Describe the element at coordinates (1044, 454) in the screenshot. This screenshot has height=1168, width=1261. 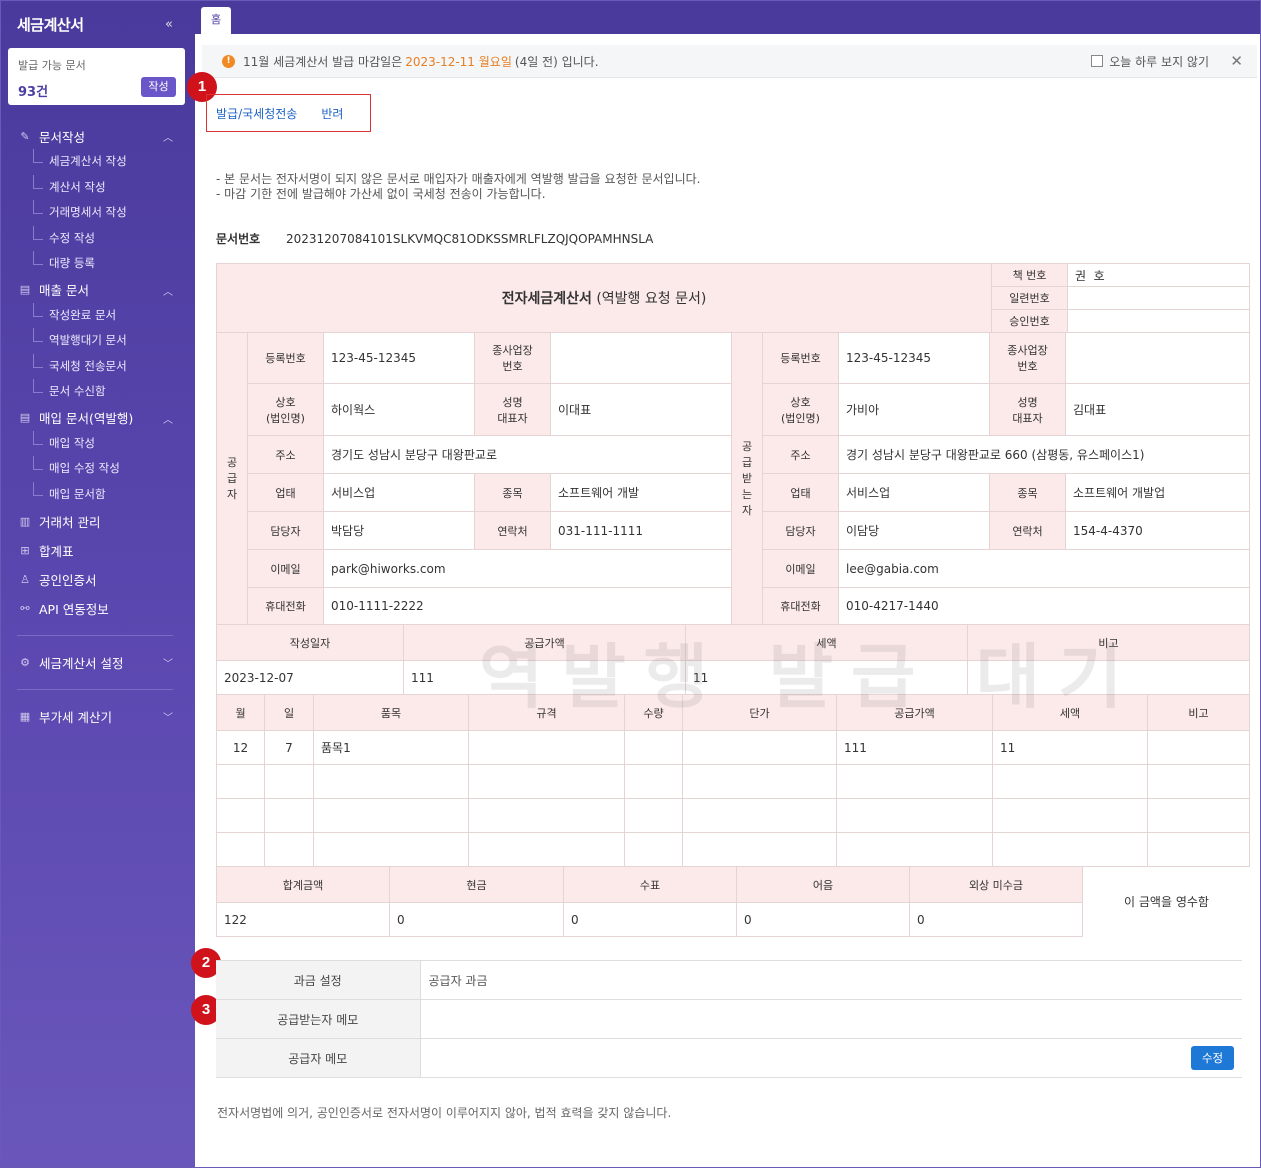
I see `receiver-addr-value: 경기 성남시 분당구 대왕판교로 660 (삼평동, 유스페이스1)` at that location.